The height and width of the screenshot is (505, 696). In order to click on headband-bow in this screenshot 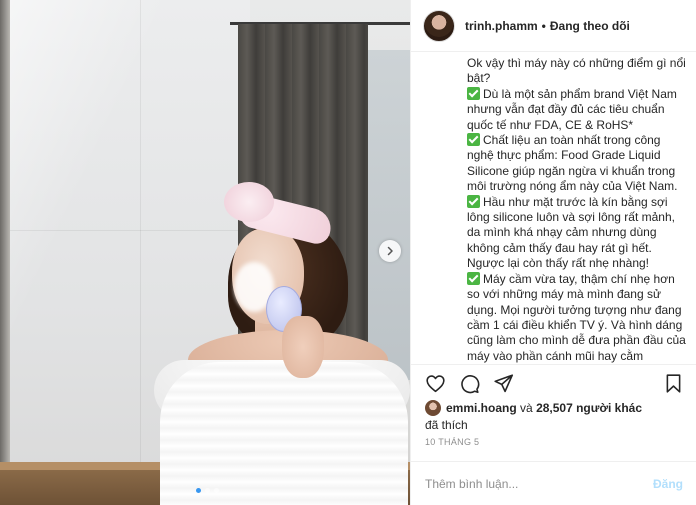, I will do `click(249, 202)`.